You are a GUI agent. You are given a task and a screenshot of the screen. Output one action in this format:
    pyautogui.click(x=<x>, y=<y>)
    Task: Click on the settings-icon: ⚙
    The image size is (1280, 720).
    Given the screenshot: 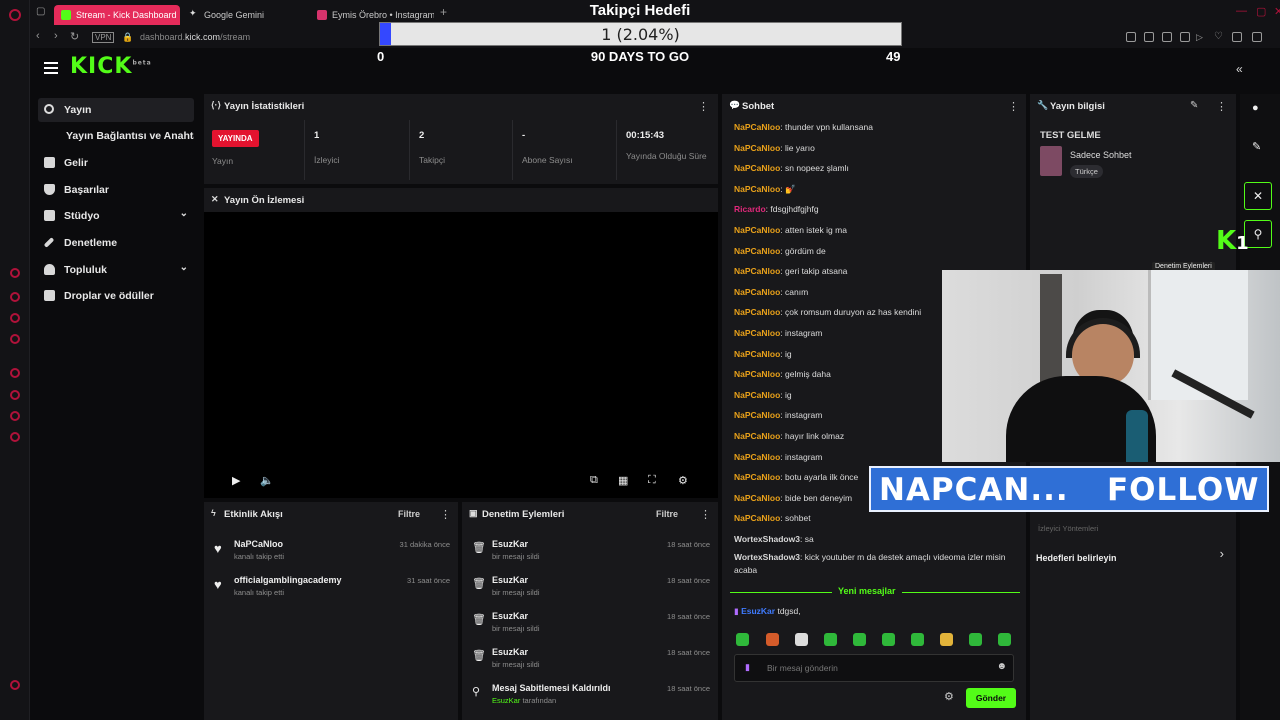 What is the action you would take?
    pyautogui.click(x=683, y=480)
    